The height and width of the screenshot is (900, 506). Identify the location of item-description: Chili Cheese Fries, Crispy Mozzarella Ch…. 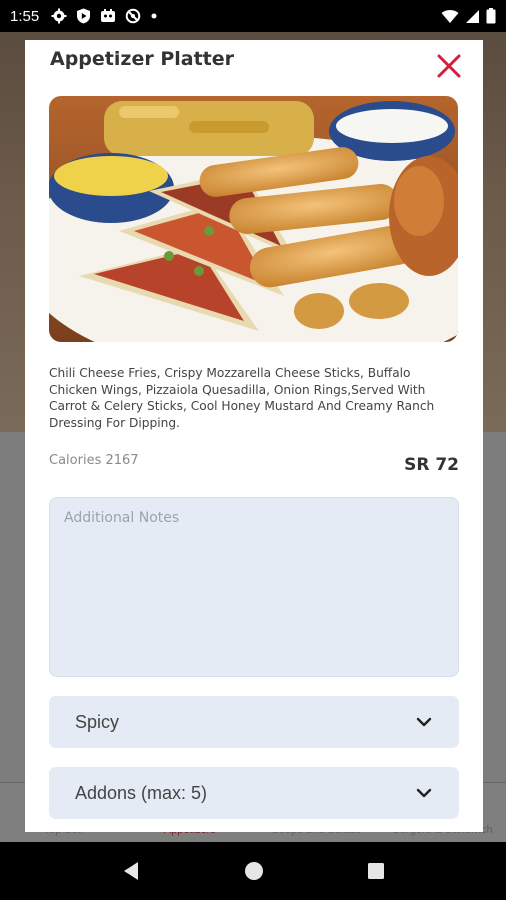
(242, 398).